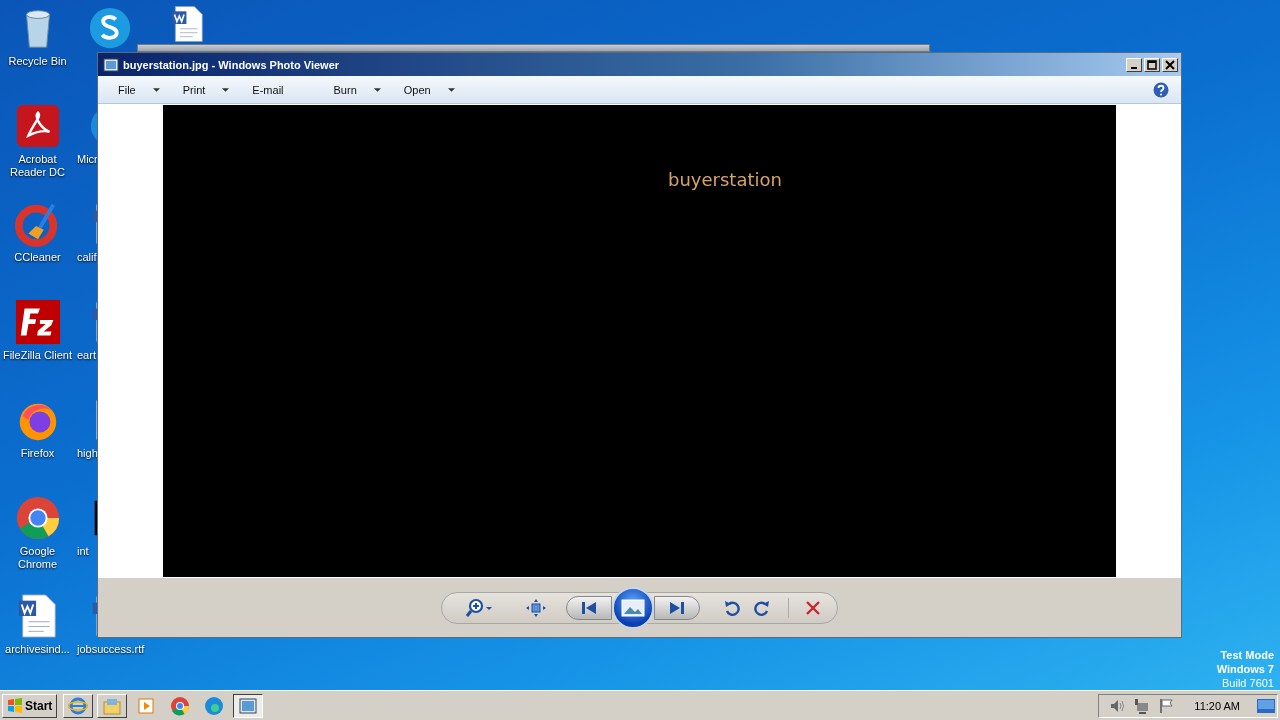  I want to click on desktop-icon-label: eart, so click(86, 355).